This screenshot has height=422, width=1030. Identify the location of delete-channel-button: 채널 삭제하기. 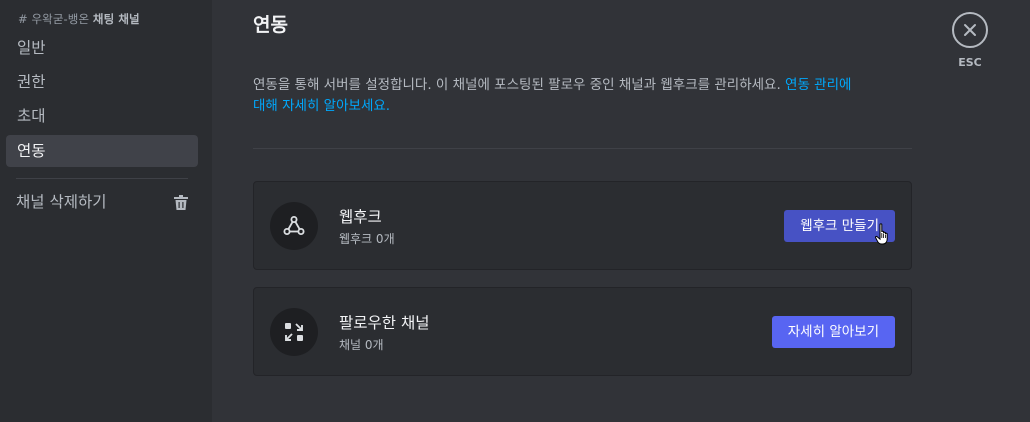
(102, 202).